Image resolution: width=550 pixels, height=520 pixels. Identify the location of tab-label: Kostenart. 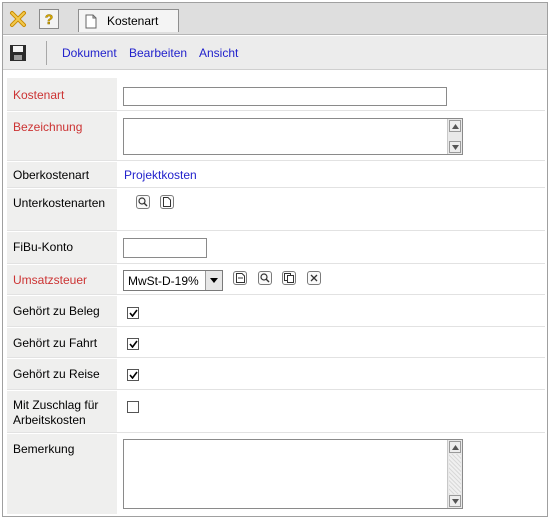
(133, 21).